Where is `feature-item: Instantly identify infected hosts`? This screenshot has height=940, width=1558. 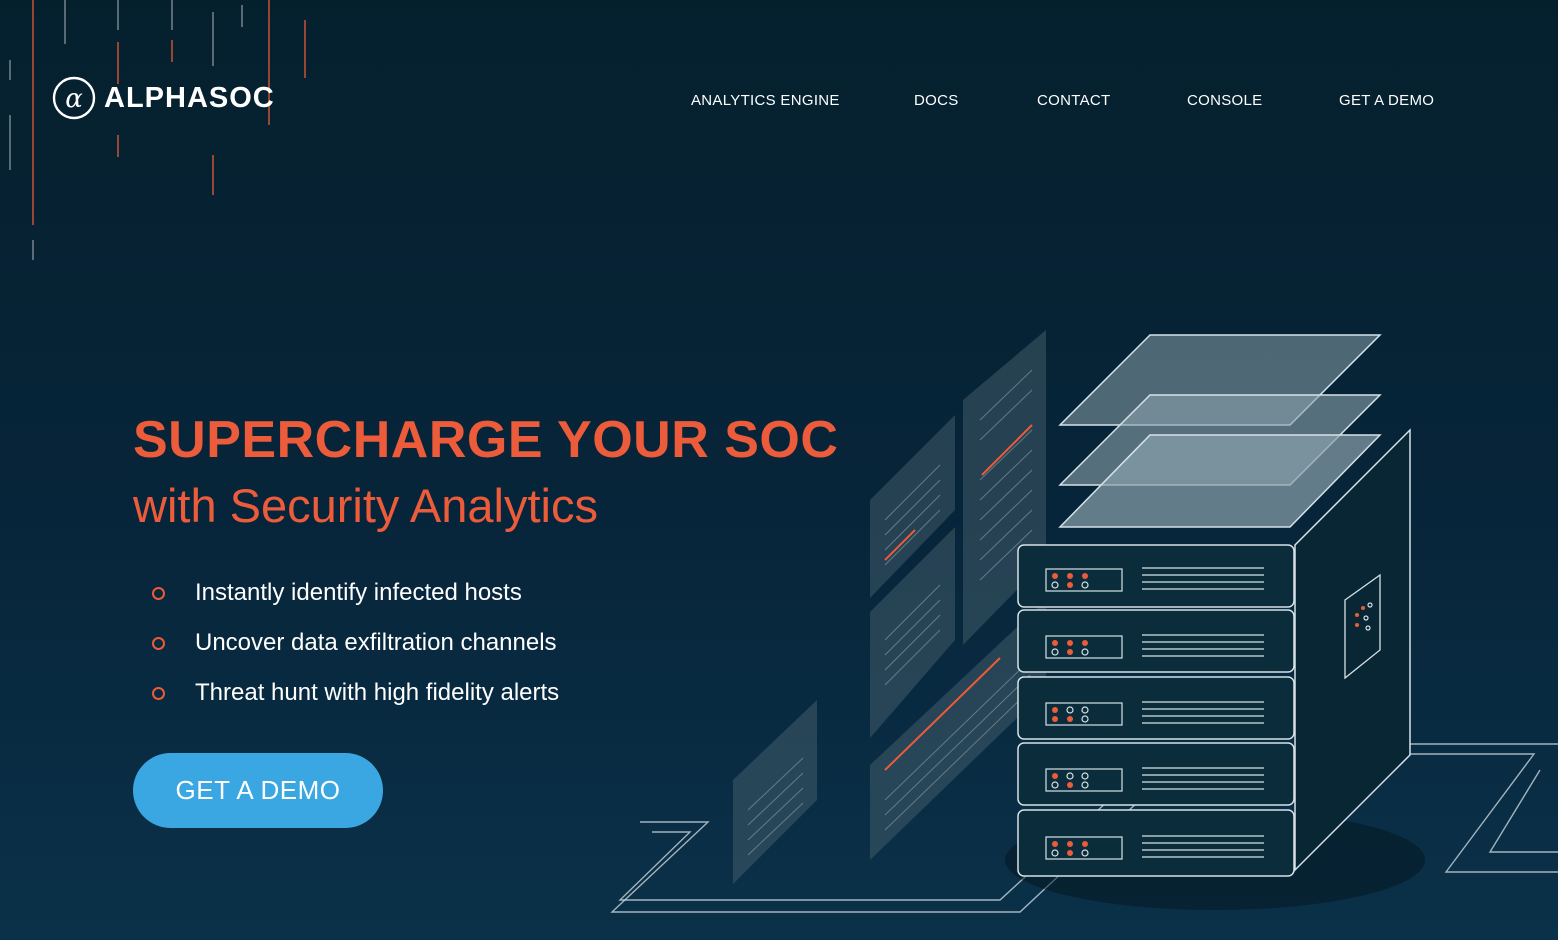 feature-item: Instantly identify infected hosts is located at coordinates (355, 593).